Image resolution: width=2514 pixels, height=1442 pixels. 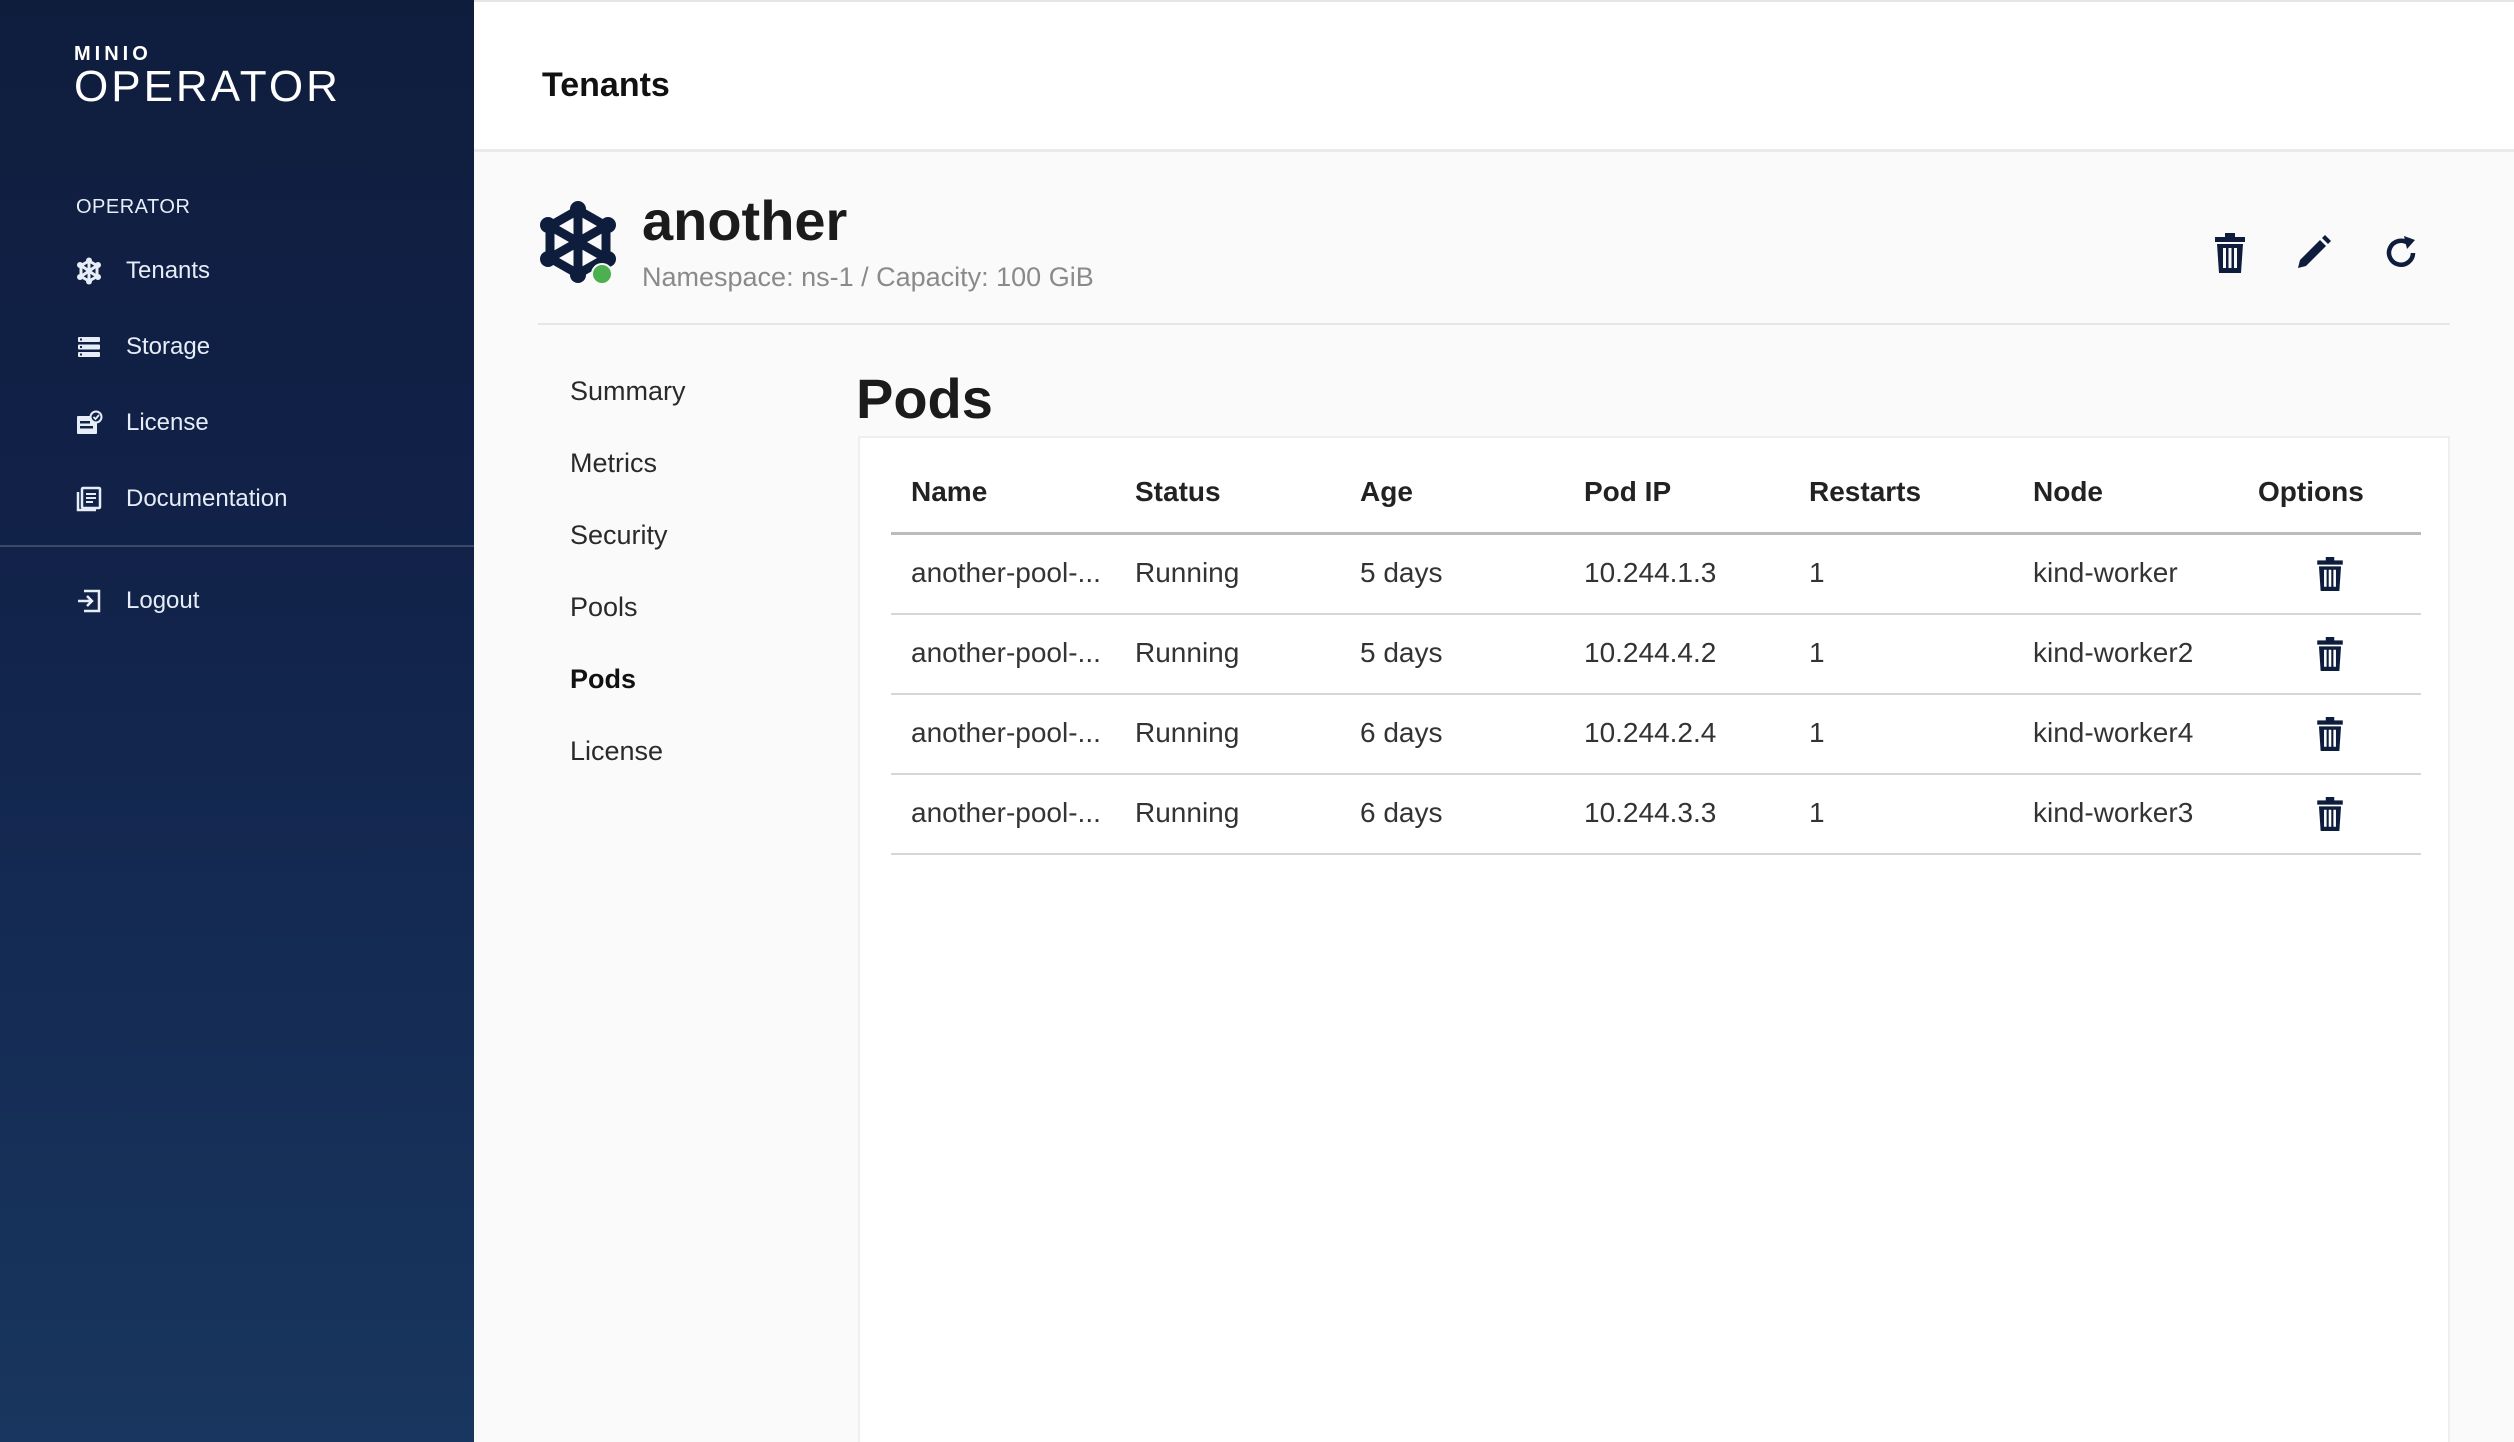 I want to click on tab-security: Security, so click(x=619, y=535).